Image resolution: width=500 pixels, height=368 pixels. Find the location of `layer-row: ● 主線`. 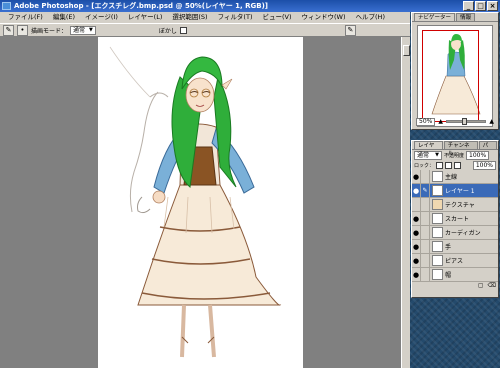

layer-row: ● 主線 is located at coordinates (455, 176).